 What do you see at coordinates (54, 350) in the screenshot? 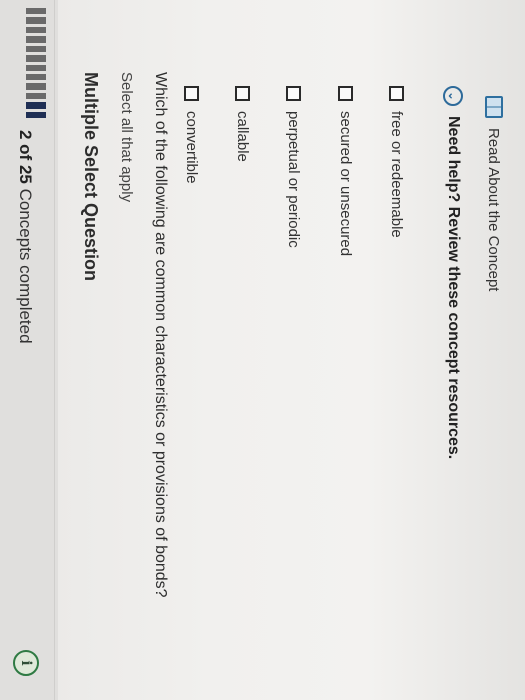
I see `header-divider` at bounding box center [54, 350].